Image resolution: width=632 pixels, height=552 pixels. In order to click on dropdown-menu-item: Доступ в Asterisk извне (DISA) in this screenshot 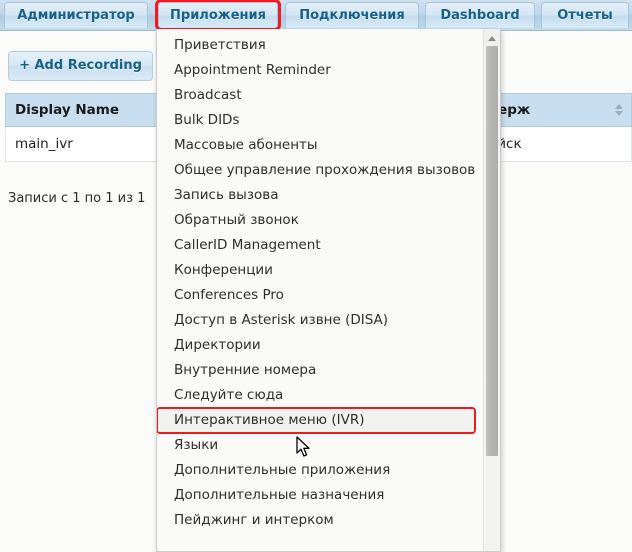, I will do `click(316, 320)`.